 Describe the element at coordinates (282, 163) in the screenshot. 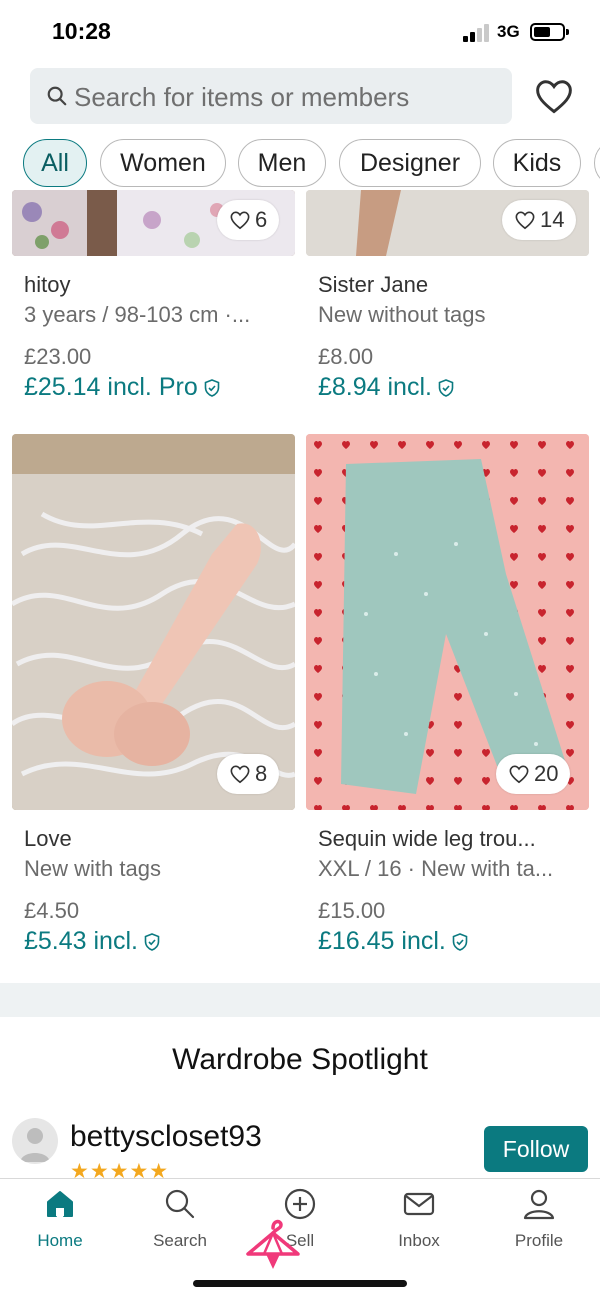

I see `chip-men: Men` at that location.